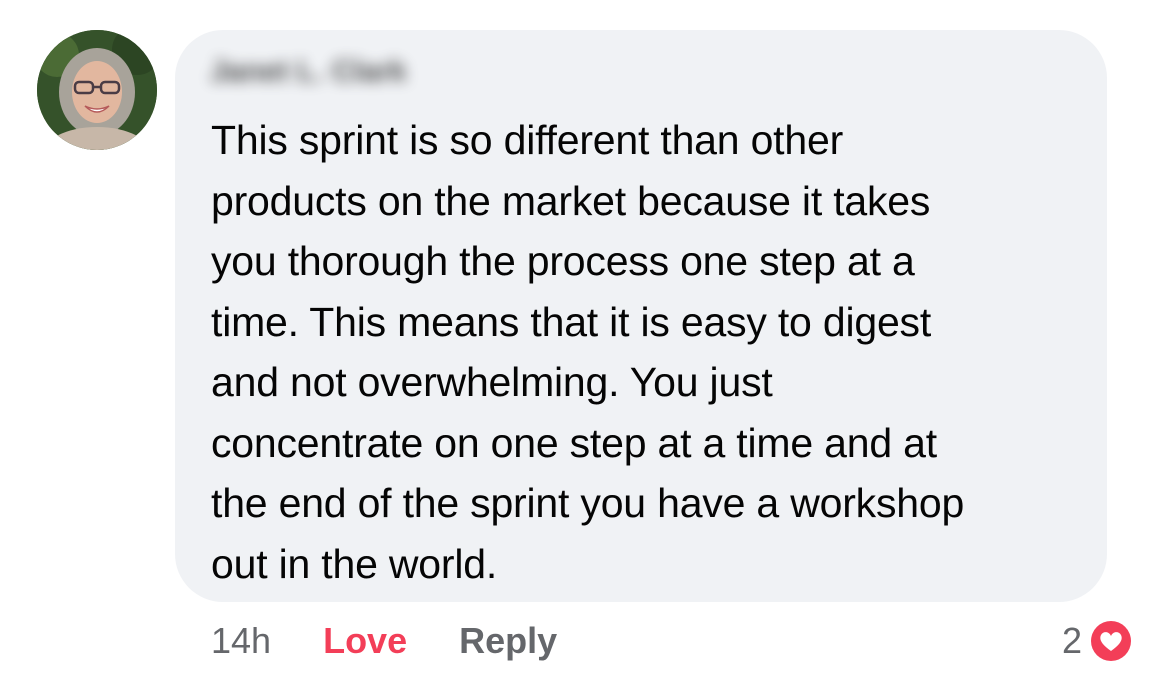 Image resolution: width=1170 pixels, height=692 pixels. I want to click on love-button: Love, so click(365, 641).